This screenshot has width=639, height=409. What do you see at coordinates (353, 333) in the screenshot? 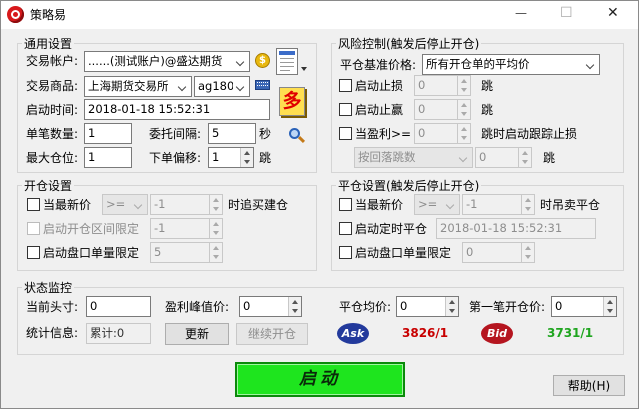
I see `ask-bubble-icon: Ask` at bounding box center [353, 333].